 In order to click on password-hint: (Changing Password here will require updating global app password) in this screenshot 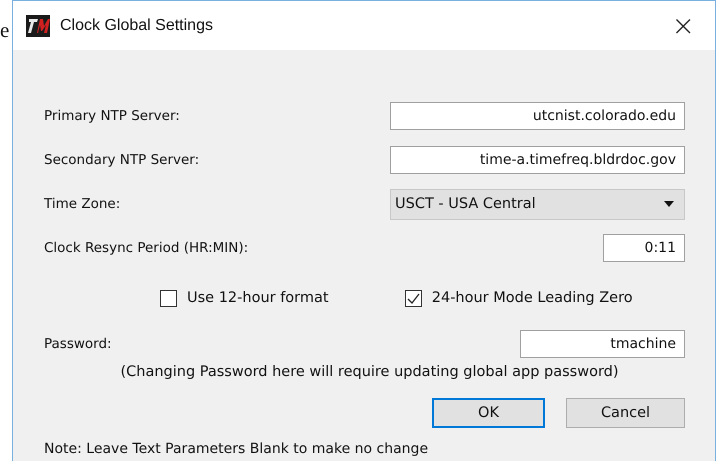, I will do `click(369, 372)`.